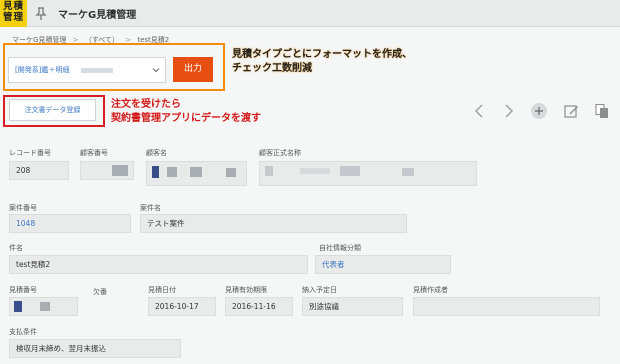 This screenshot has width=620, height=364. I want to click on output-button: 出力, so click(193, 69).